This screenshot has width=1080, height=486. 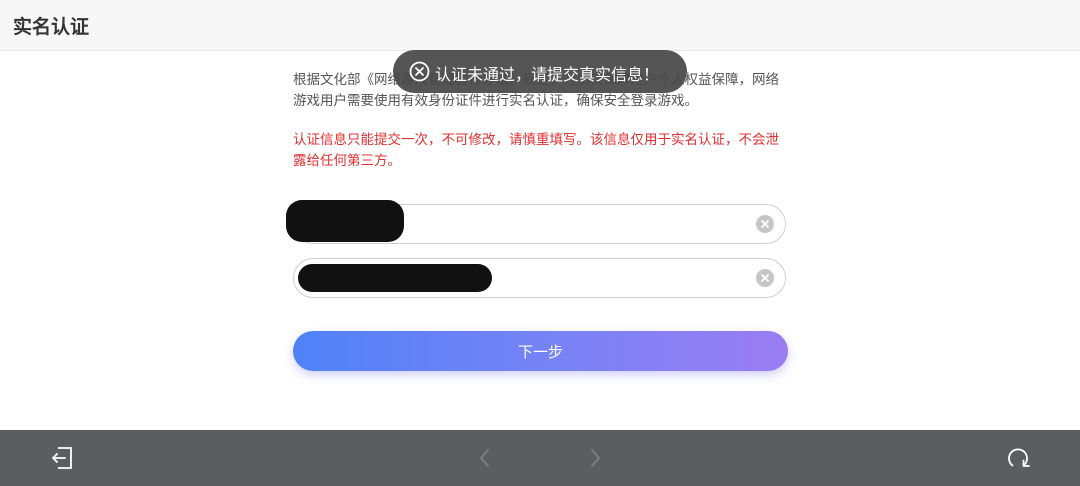 What do you see at coordinates (540, 458) in the screenshot?
I see `bottom-toolbar` at bounding box center [540, 458].